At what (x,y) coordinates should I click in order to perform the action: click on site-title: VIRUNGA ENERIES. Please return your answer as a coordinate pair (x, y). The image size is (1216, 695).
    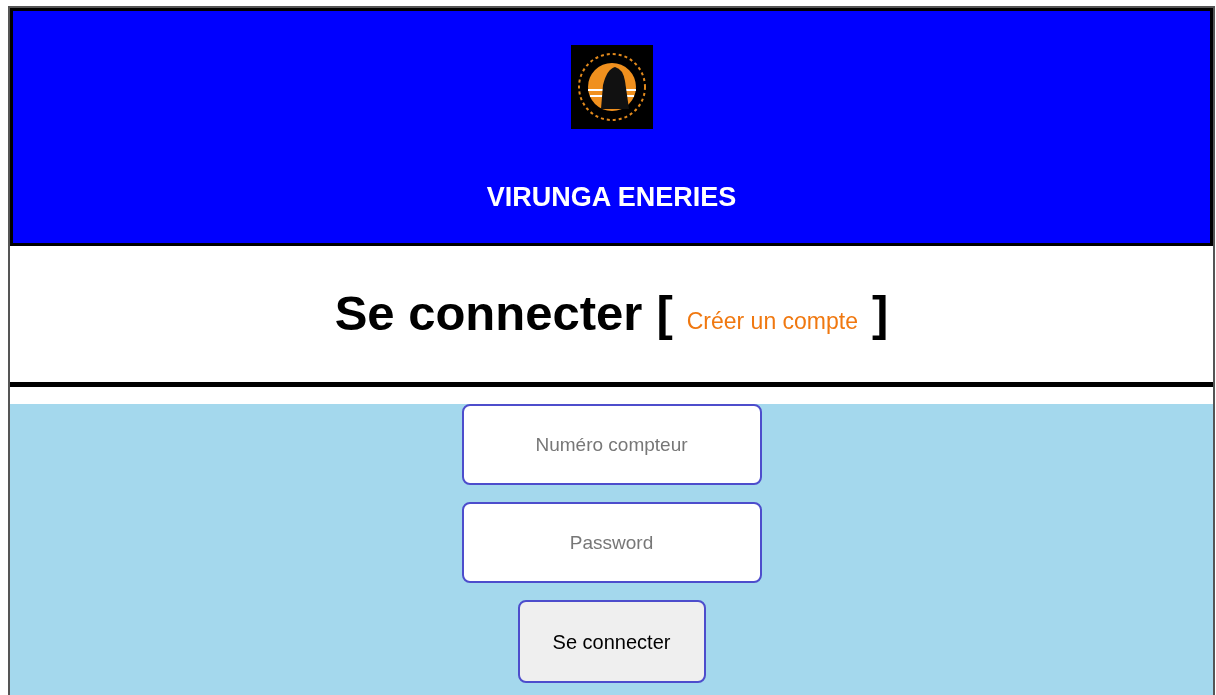
    Looking at the image, I should click on (611, 197).